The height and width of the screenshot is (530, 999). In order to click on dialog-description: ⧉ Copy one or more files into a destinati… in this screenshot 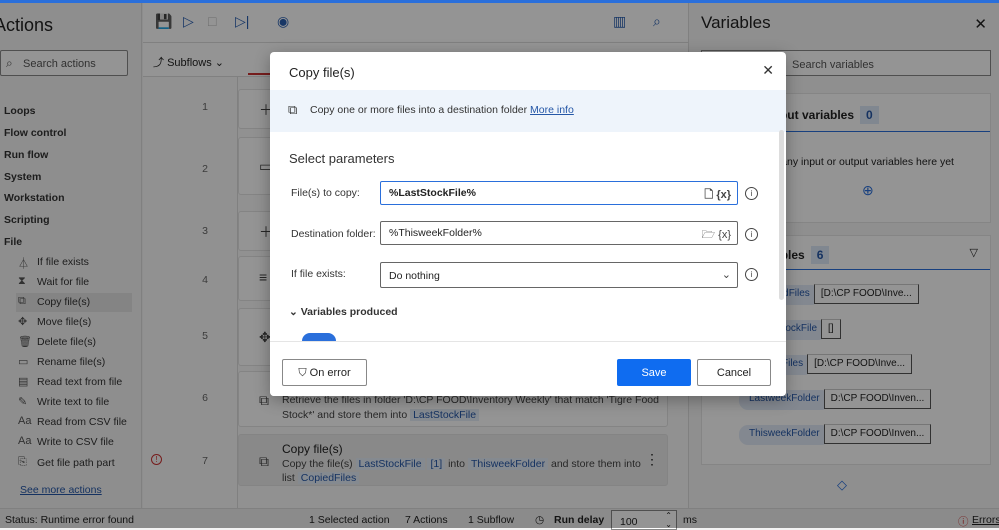, I will do `click(528, 111)`.